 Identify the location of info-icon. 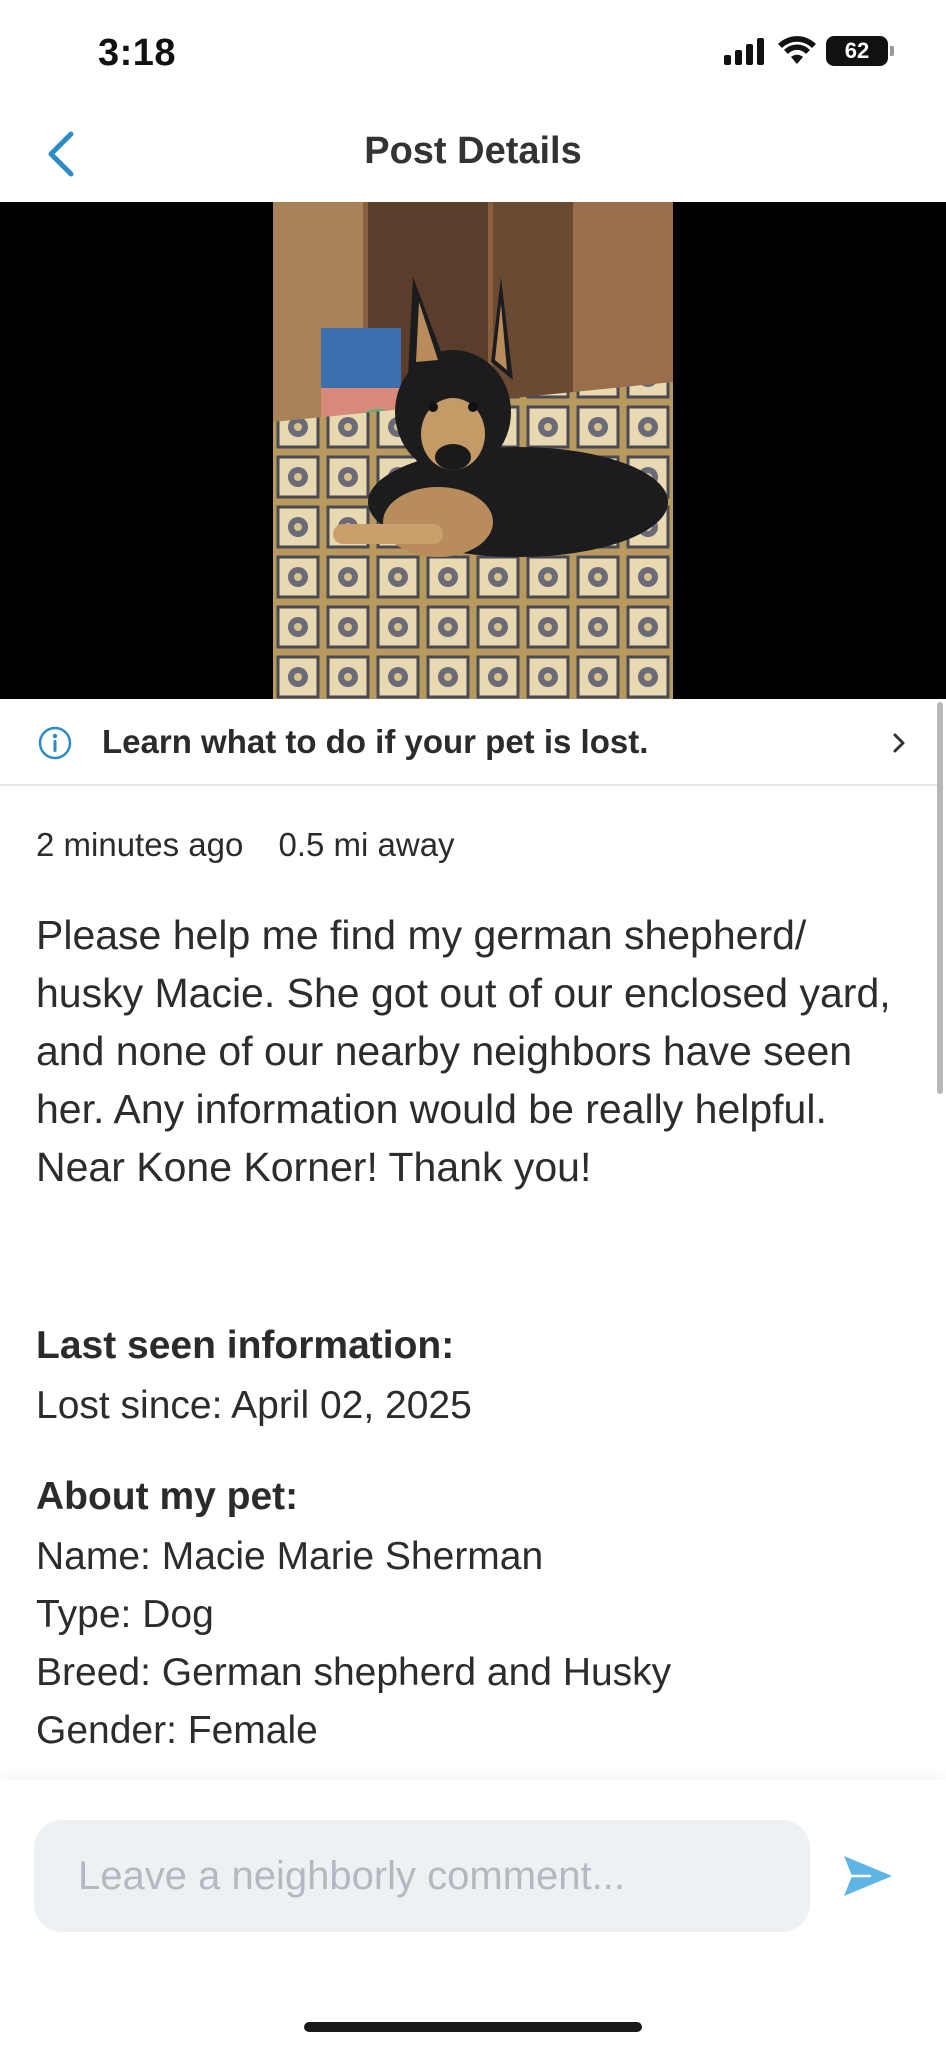
(55, 743).